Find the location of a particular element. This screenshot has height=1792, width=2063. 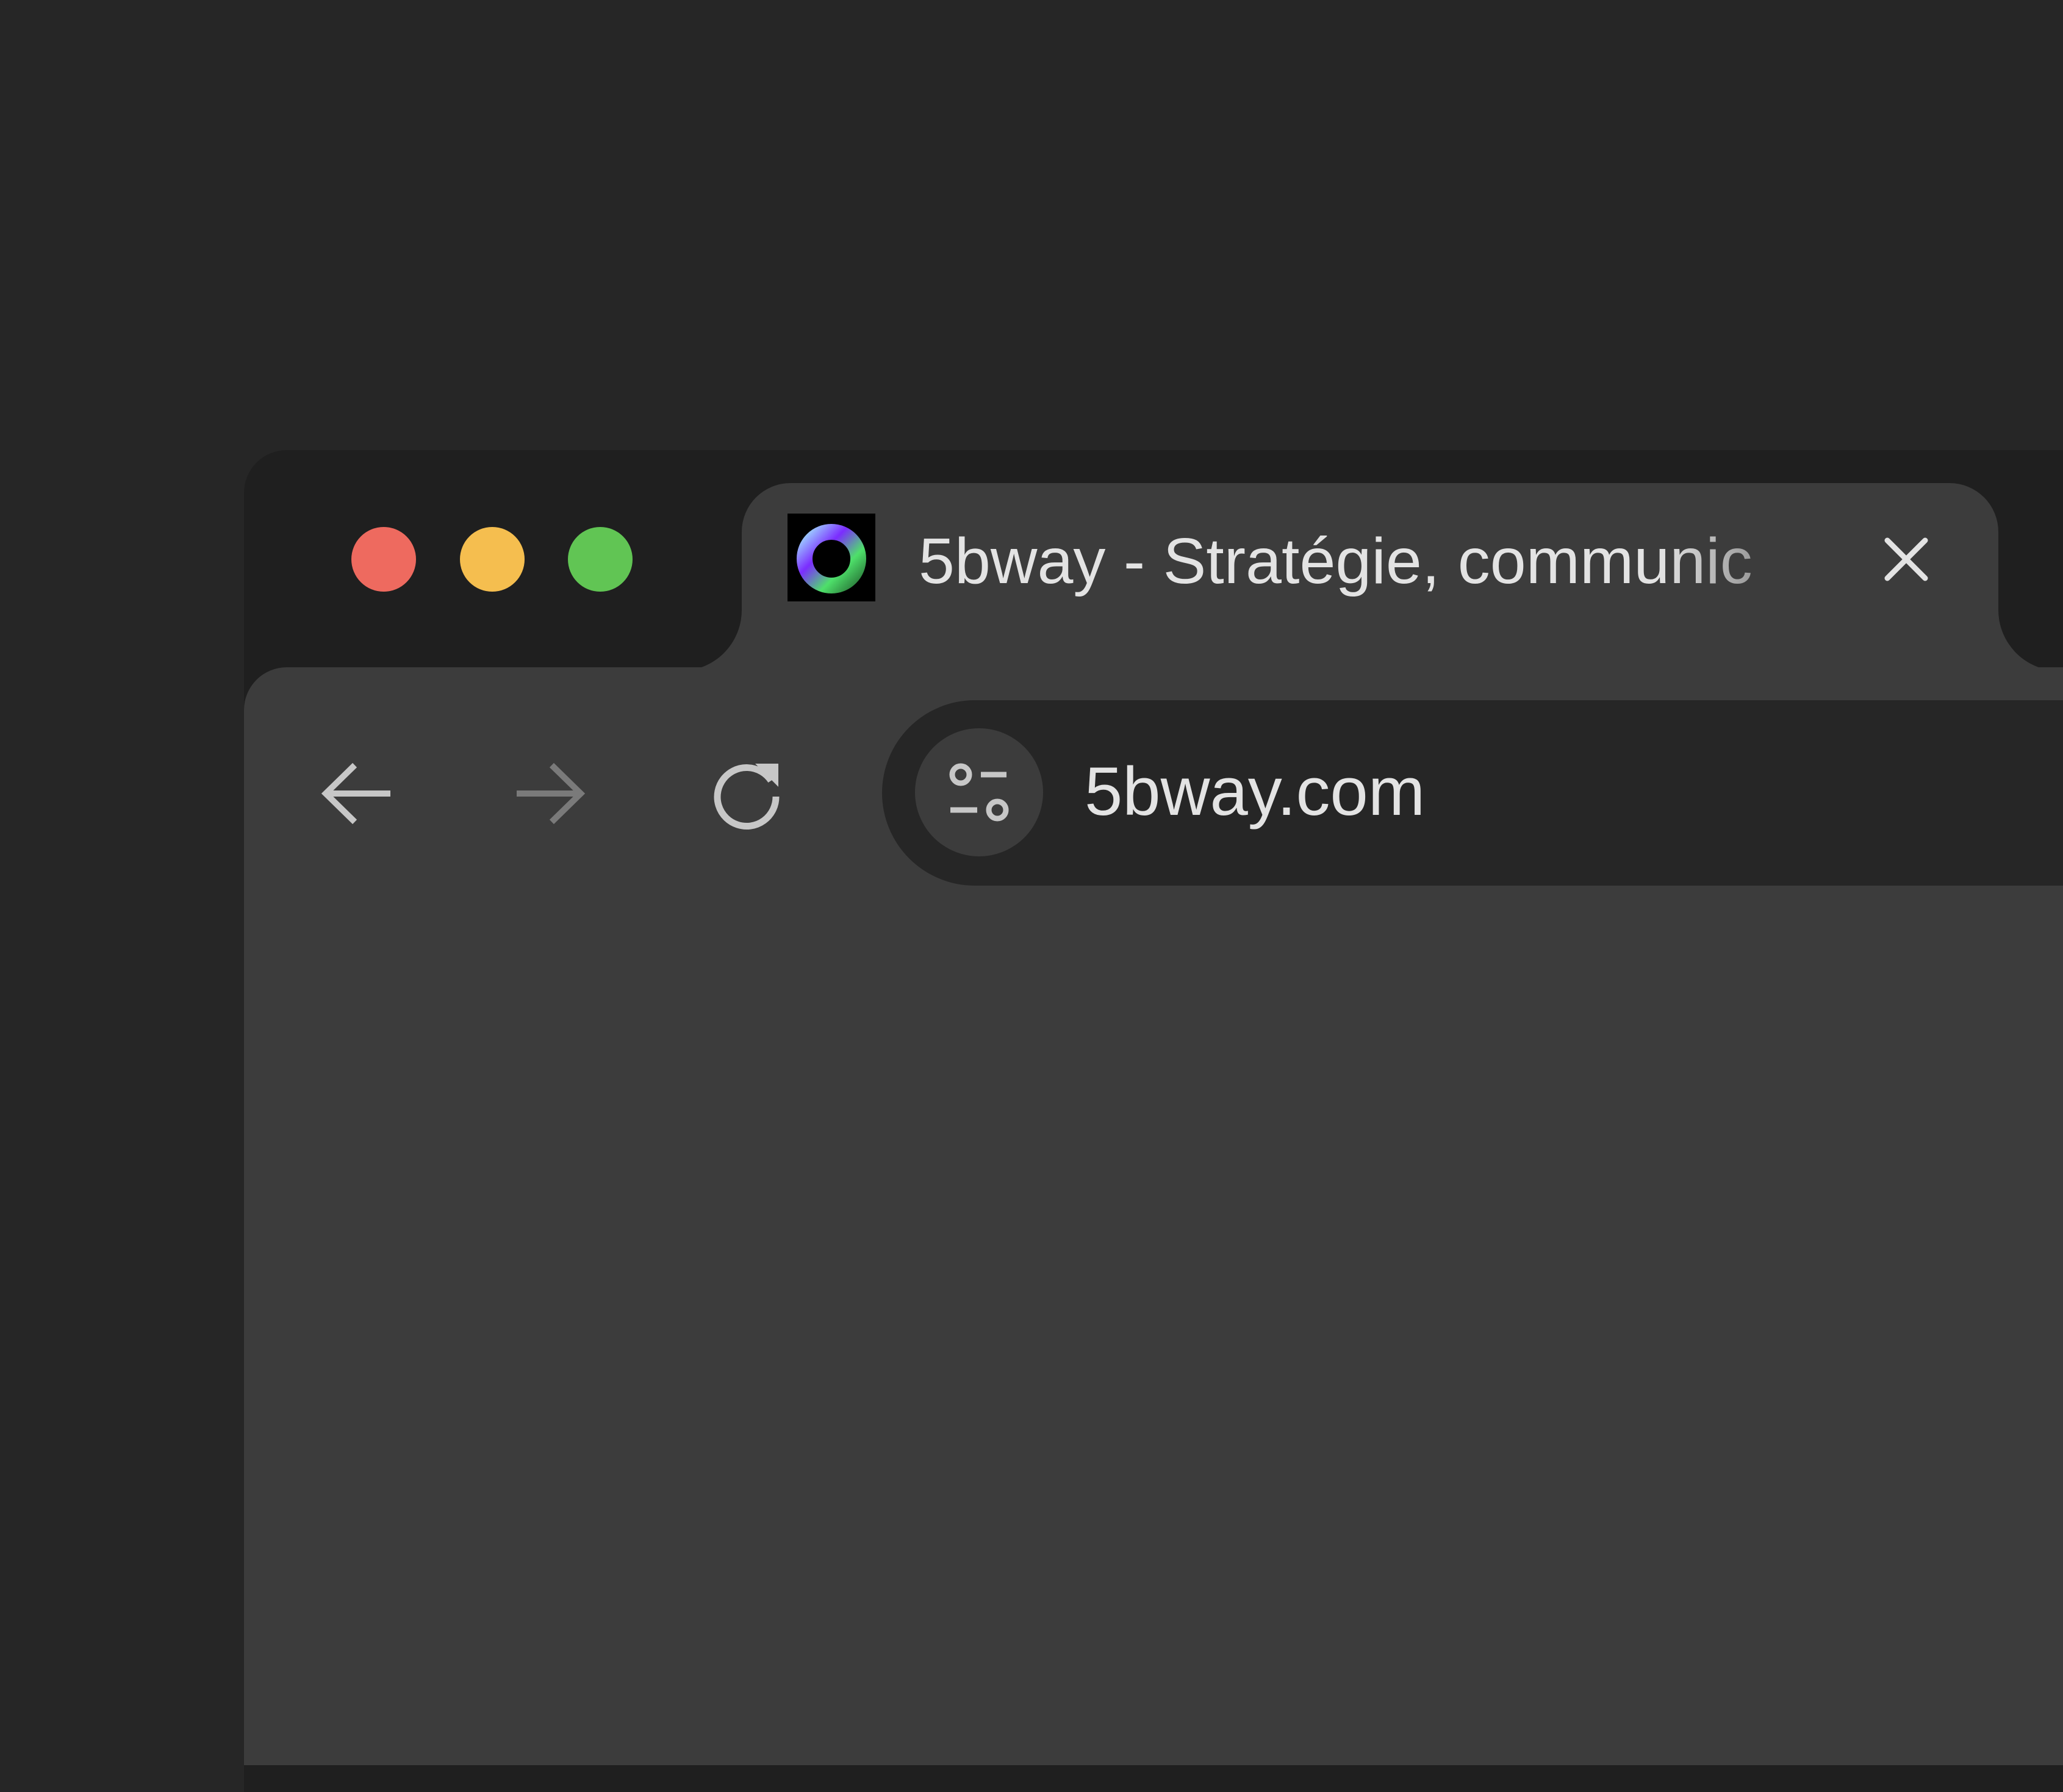

reload-icon is located at coordinates (747, 794).